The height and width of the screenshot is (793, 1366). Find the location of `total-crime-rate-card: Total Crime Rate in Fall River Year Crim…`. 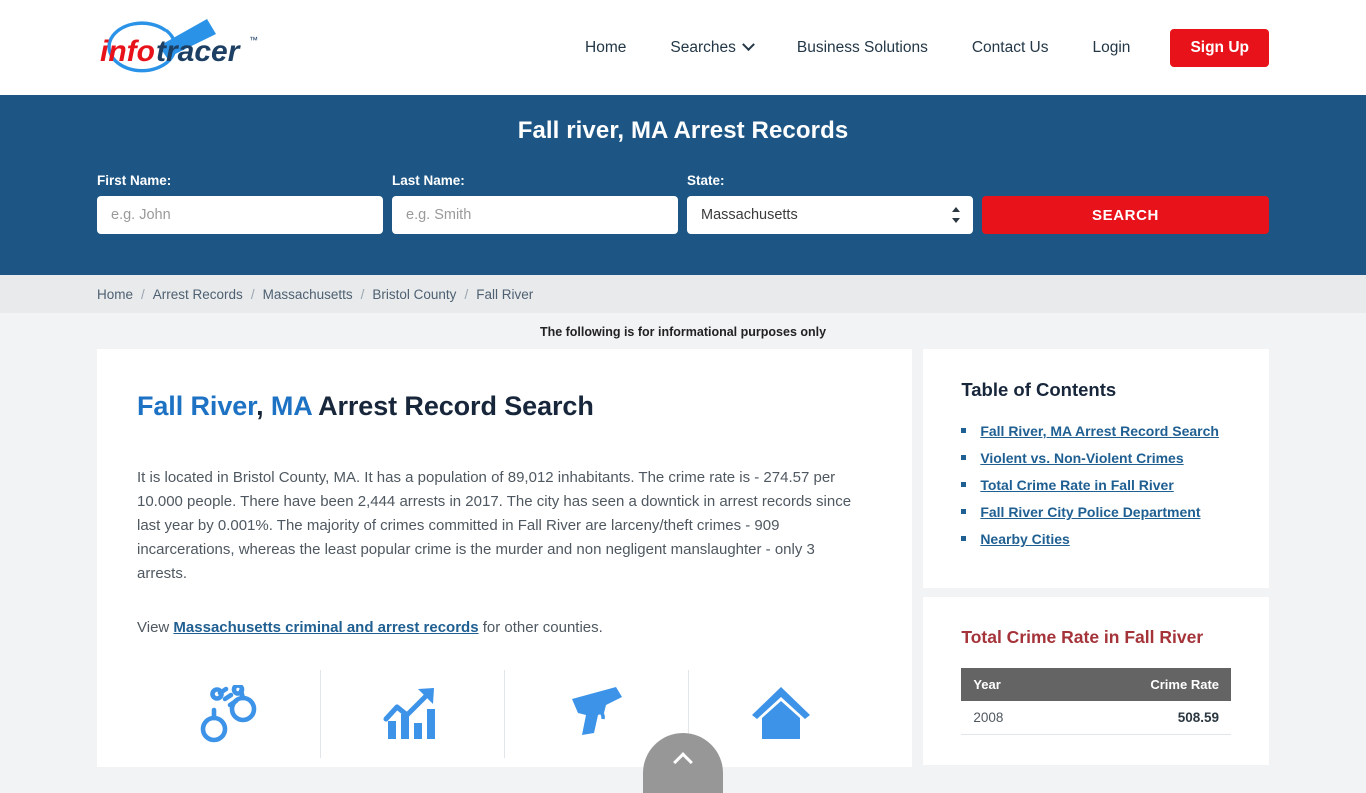

total-crime-rate-card: Total Crime Rate in Fall River Year Crim… is located at coordinates (1096, 681).